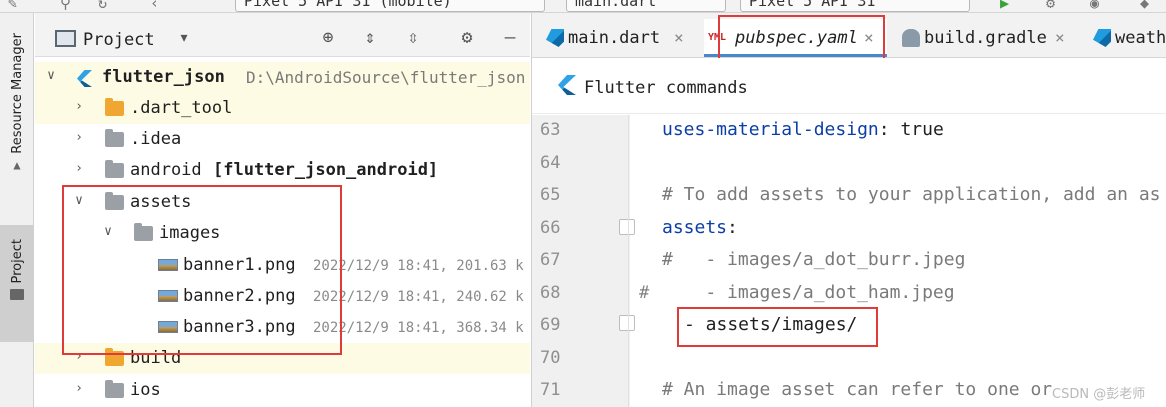 The height and width of the screenshot is (407, 1166). I want to click on code-line-71: # An image asset can refer to one or, so click(857, 389).